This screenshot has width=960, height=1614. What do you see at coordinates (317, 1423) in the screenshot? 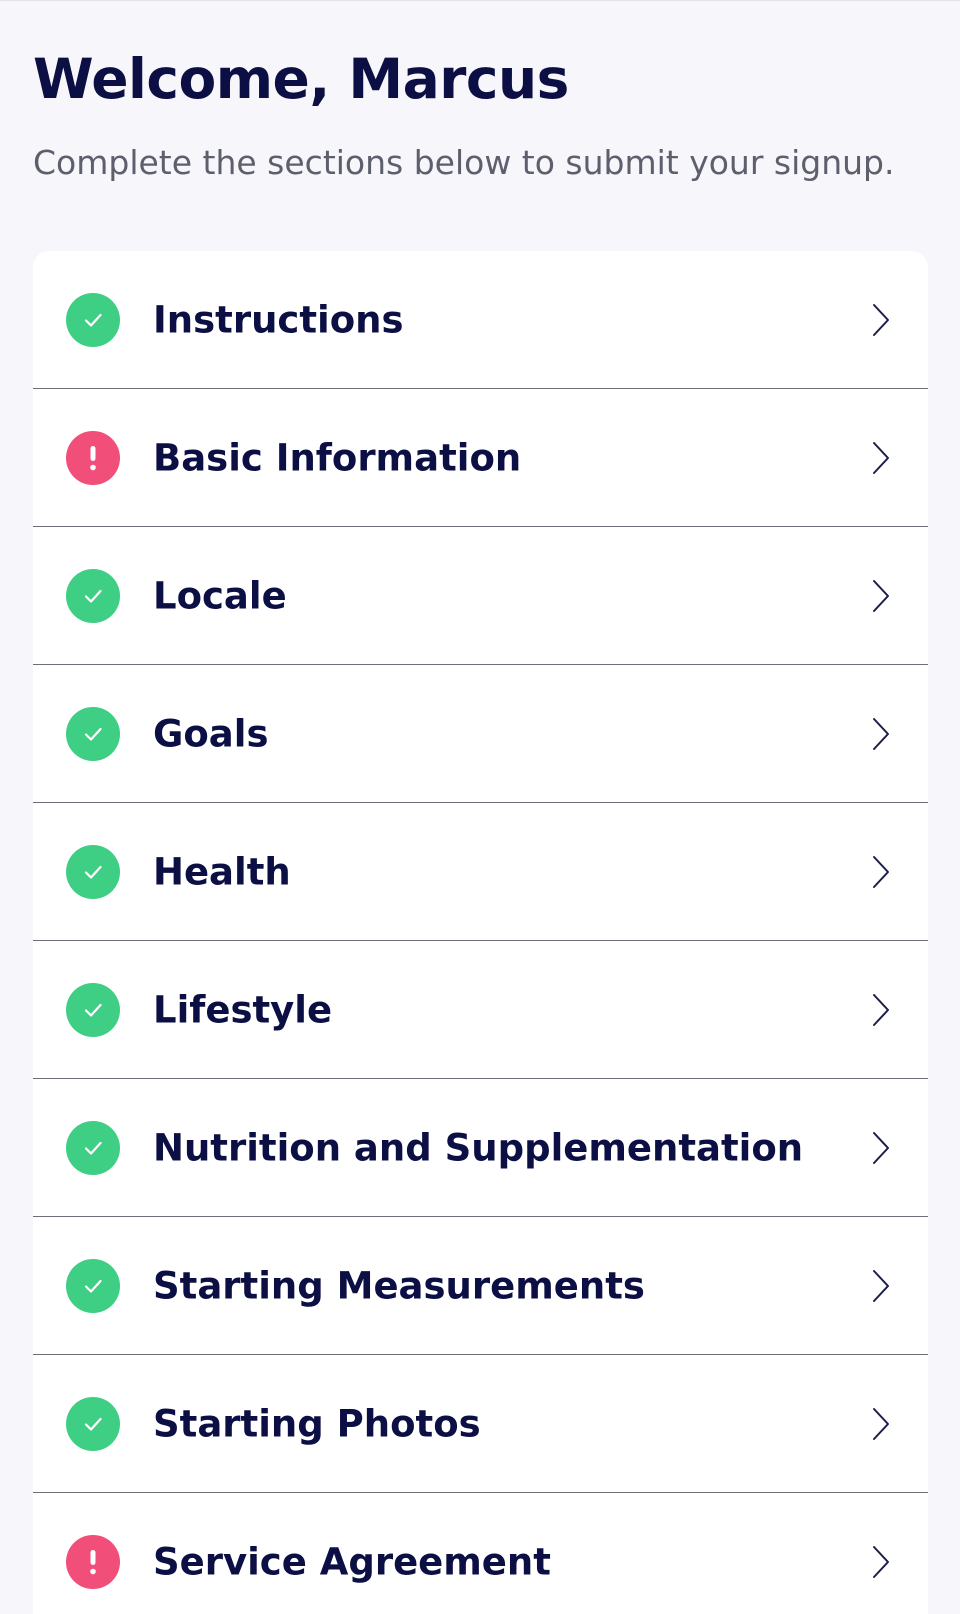
I see `section-label: Starting Photos` at bounding box center [317, 1423].